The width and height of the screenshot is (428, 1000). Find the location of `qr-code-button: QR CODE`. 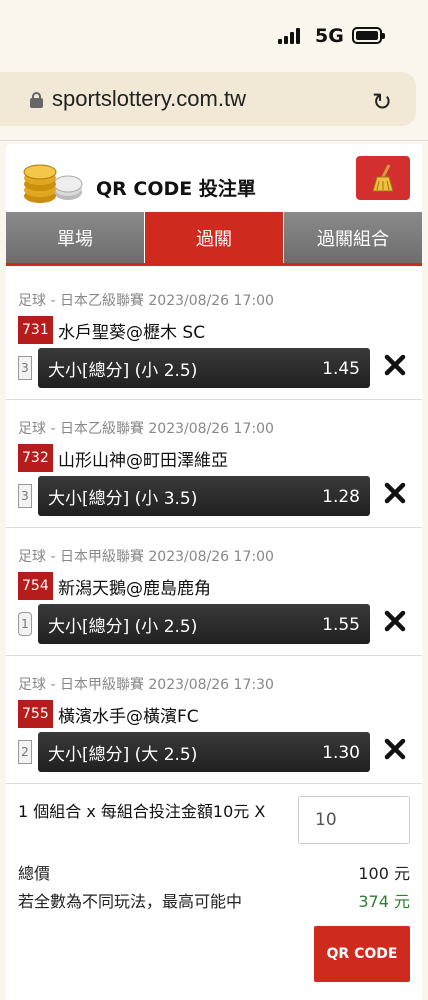

qr-code-button: QR CODE is located at coordinates (362, 954).